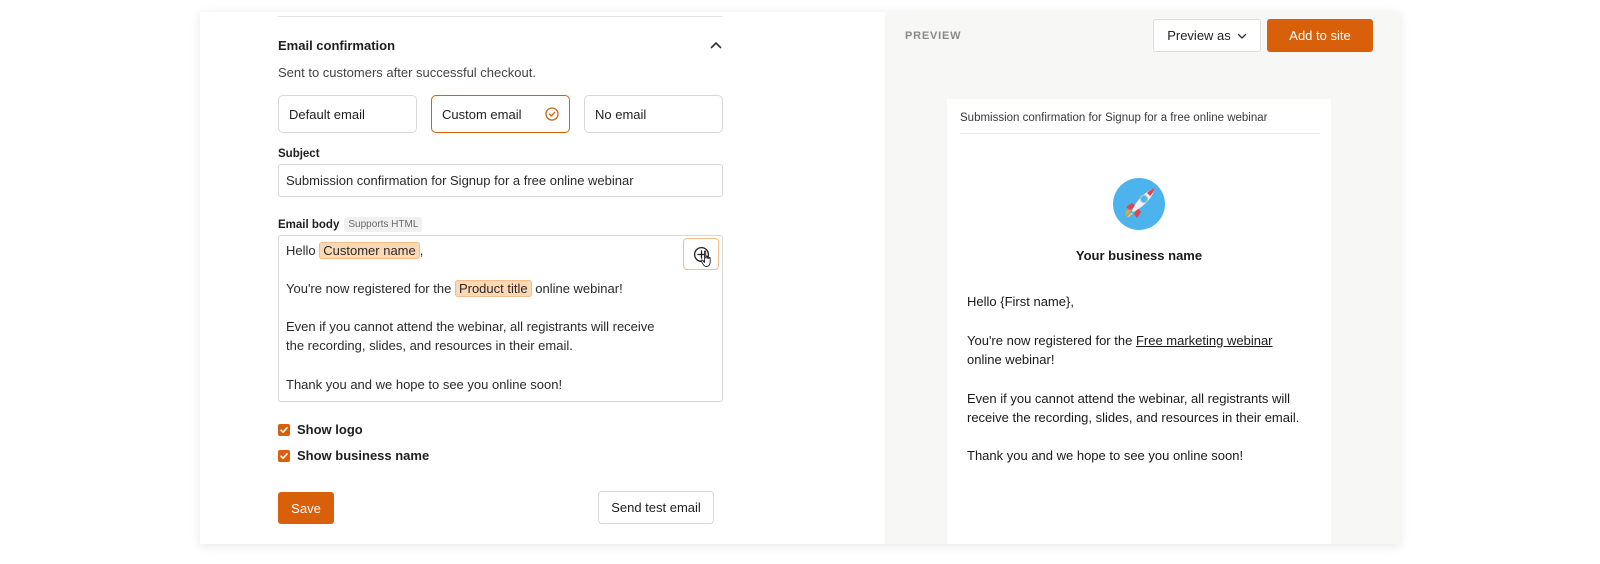  I want to click on body-text: online webinar!, so click(579, 288).